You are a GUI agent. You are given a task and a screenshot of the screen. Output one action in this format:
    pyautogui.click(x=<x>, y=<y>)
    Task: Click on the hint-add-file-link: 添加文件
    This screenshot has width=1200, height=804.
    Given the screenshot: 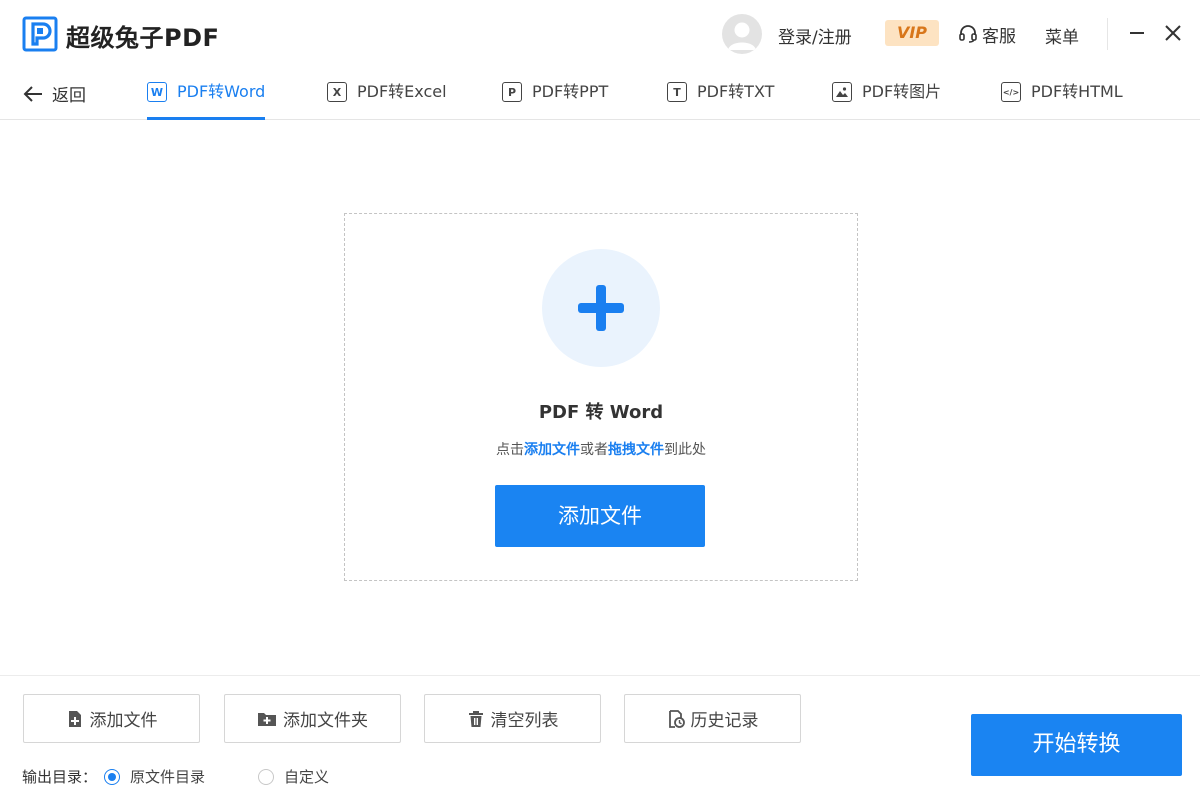 What is the action you would take?
    pyautogui.click(x=552, y=450)
    